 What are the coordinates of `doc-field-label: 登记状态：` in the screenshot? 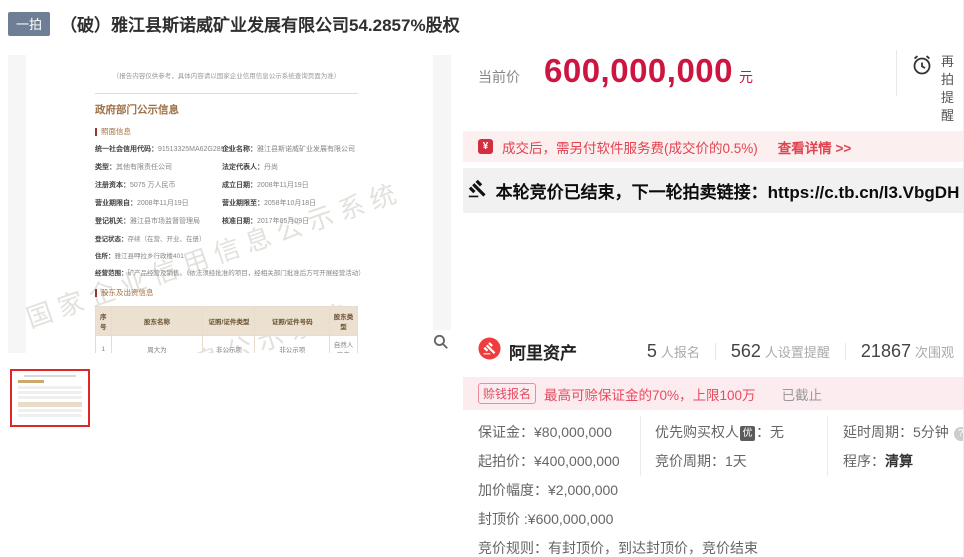 It's located at (111, 239).